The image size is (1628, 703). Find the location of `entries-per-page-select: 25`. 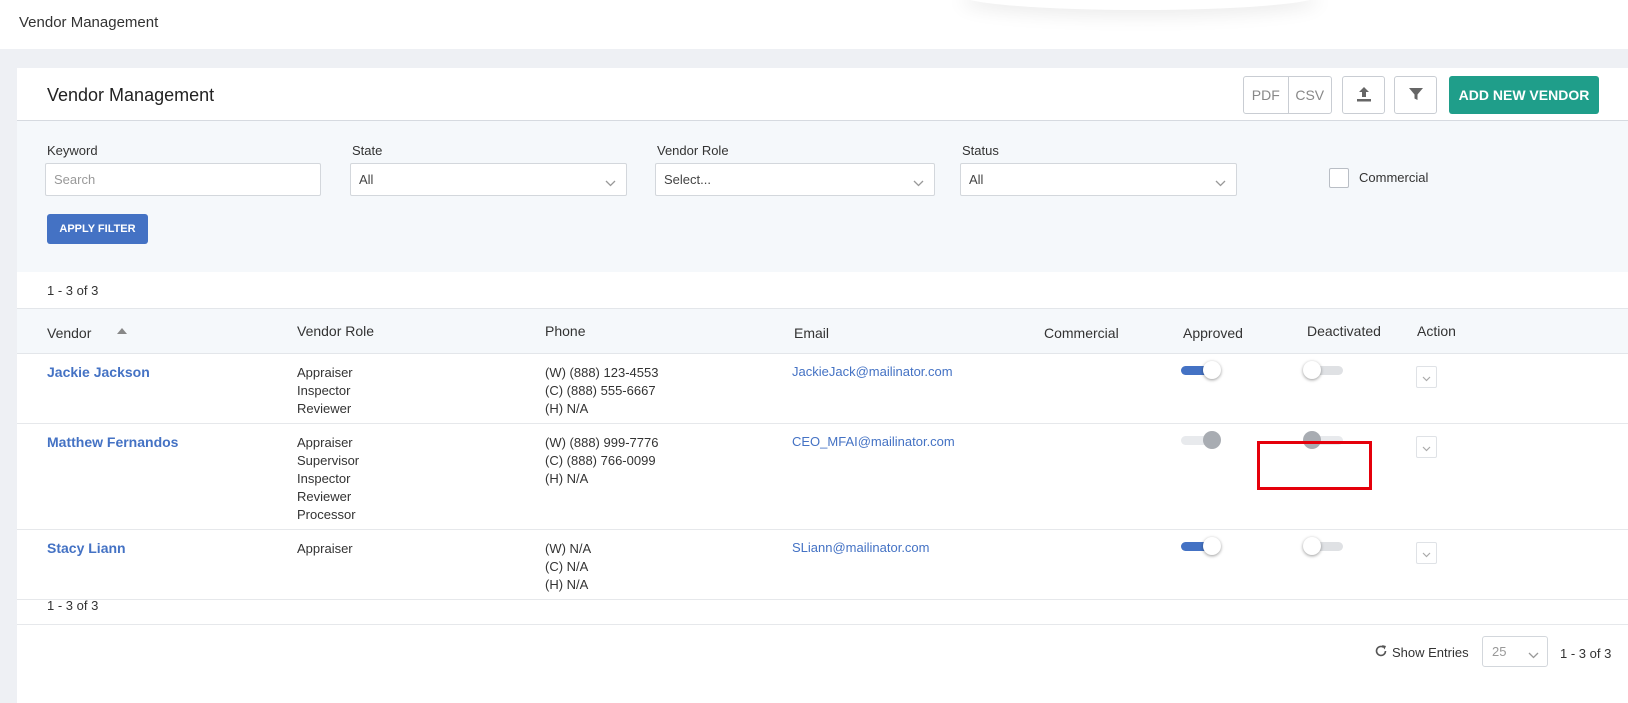

entries-per-page-select: 25 is located at coordinates (1515, 651).